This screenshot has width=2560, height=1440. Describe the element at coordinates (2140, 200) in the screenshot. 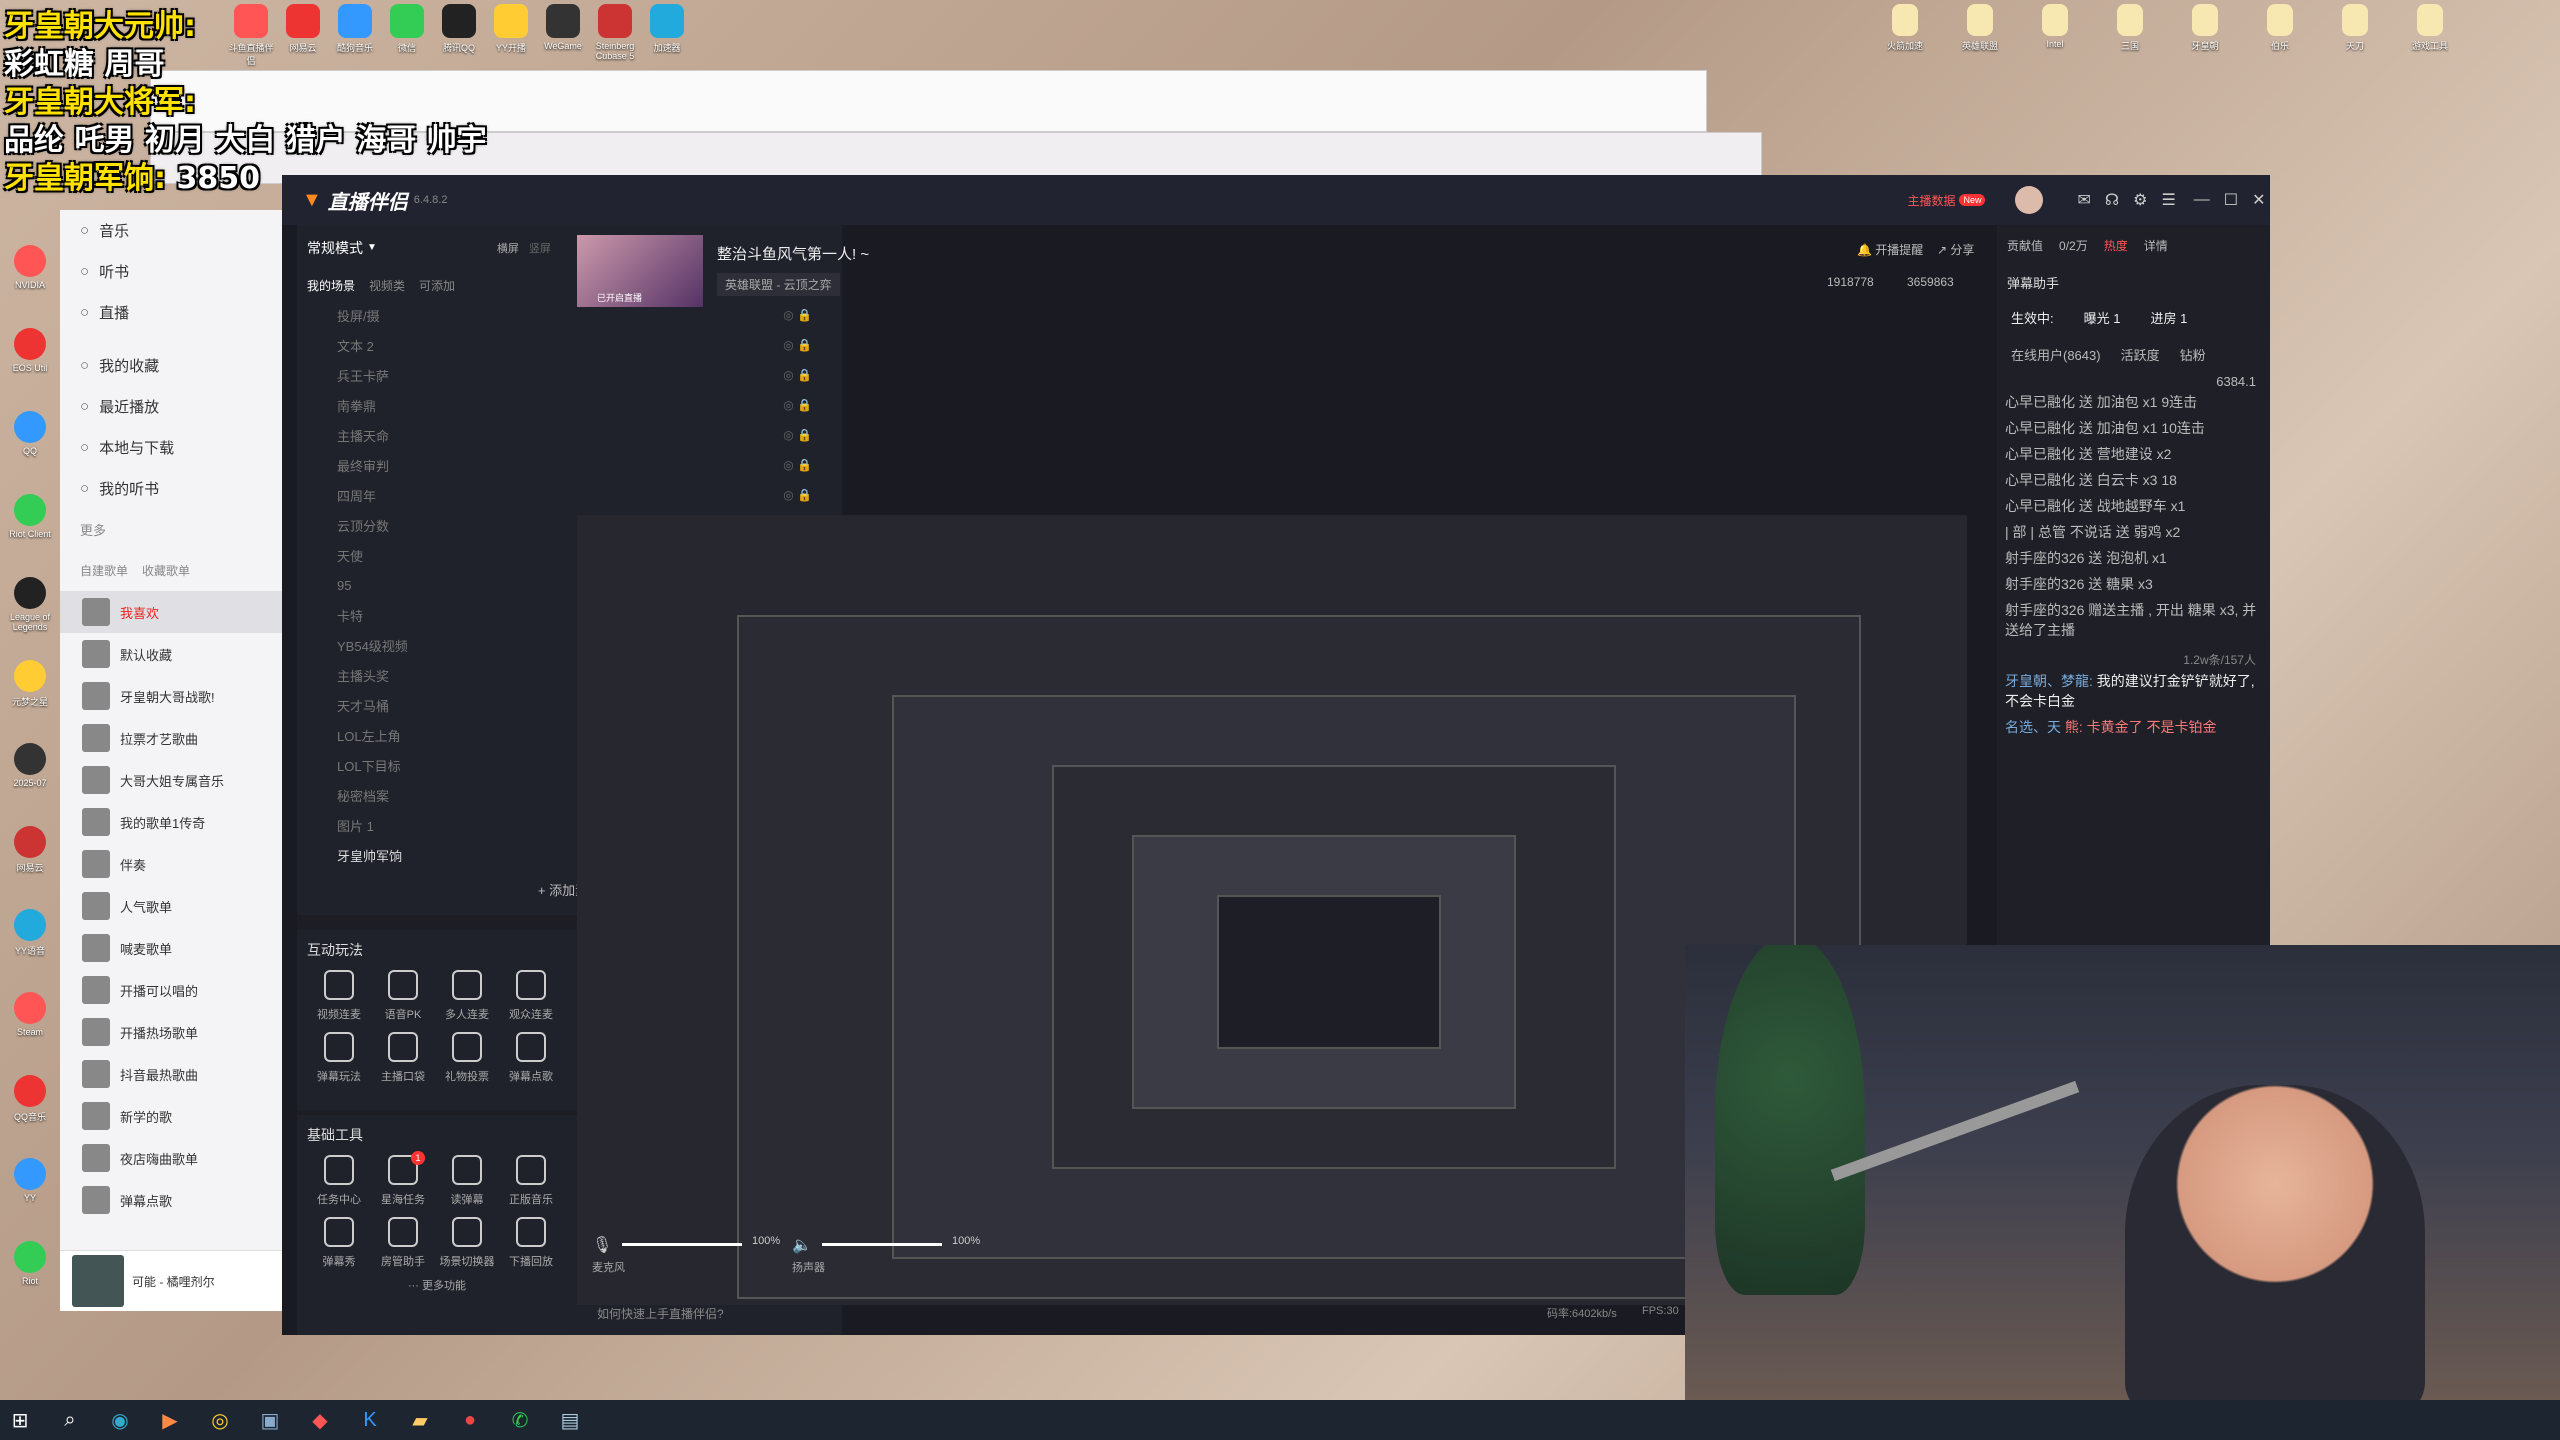

I see `settings-icon: ⚙` at that location.